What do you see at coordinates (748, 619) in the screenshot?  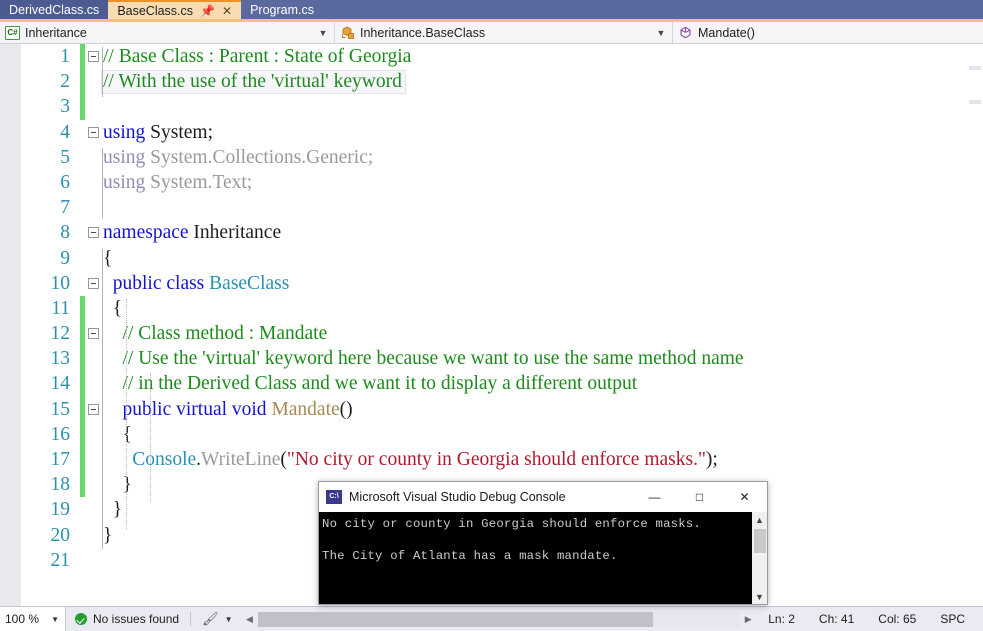 I see `chevron-right-icon: ▶` at bounding box center [748, 619].